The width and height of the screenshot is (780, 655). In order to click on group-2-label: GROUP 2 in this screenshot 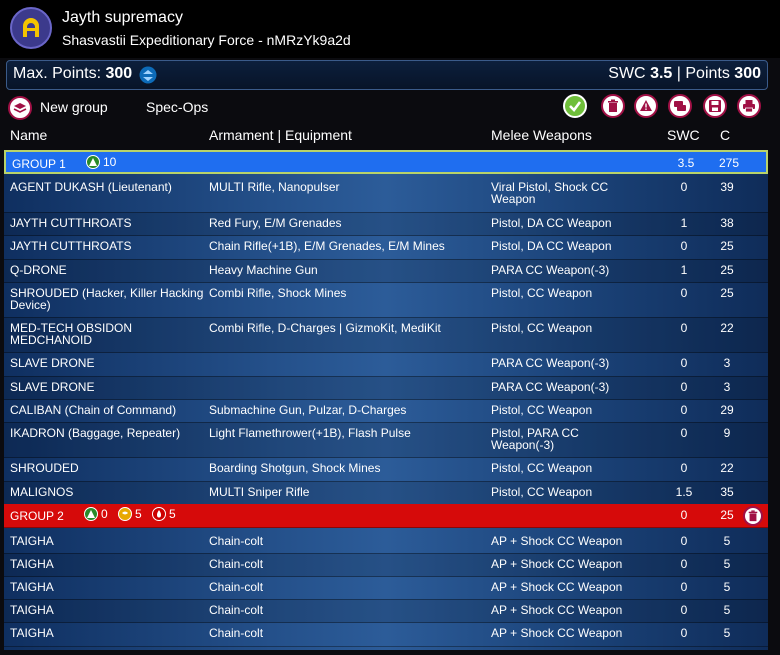, I will do `click(37, 516)`.